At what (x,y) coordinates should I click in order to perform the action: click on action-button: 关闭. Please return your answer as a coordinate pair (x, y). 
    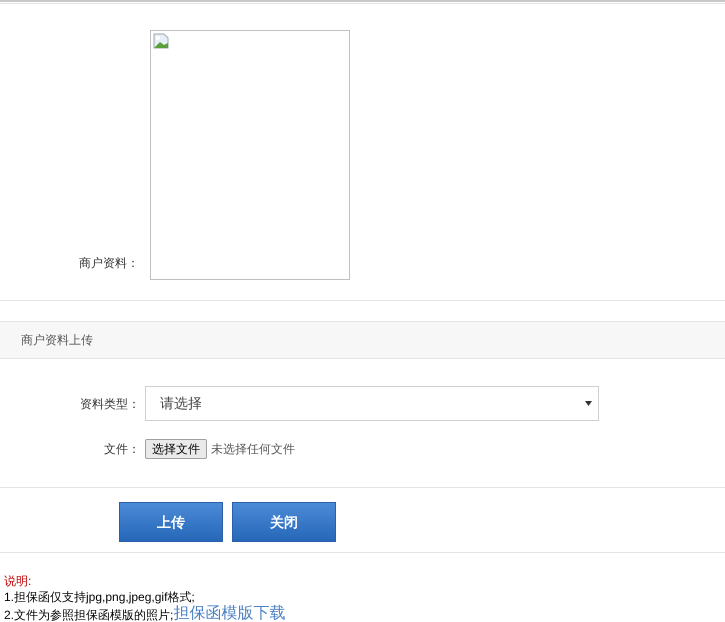
    Looking at the image, I should click on (284, 522).